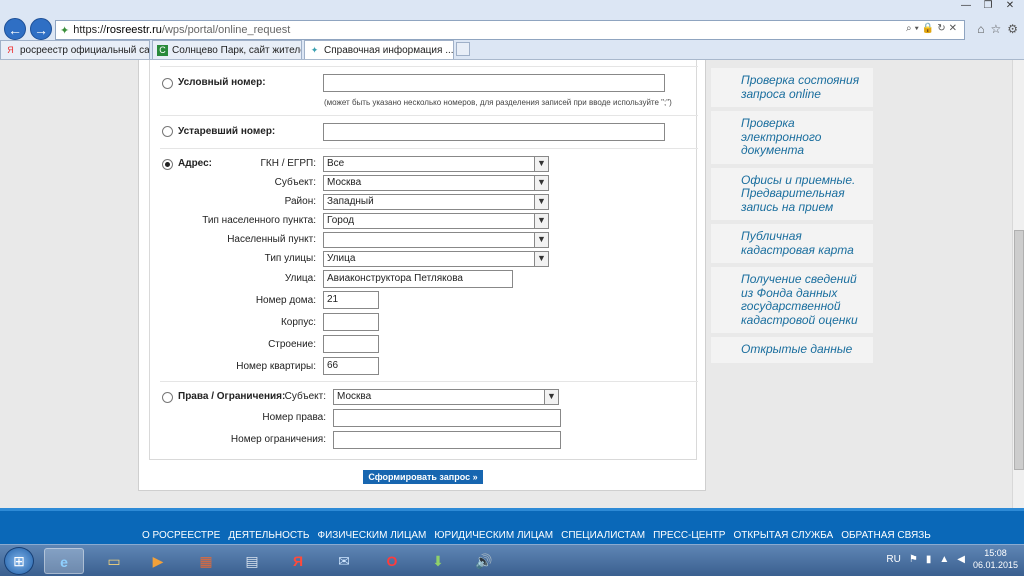 This screenshot has width=1024, height=576. I want to click on yandex-browser-icon: Я, so click(298, 561).